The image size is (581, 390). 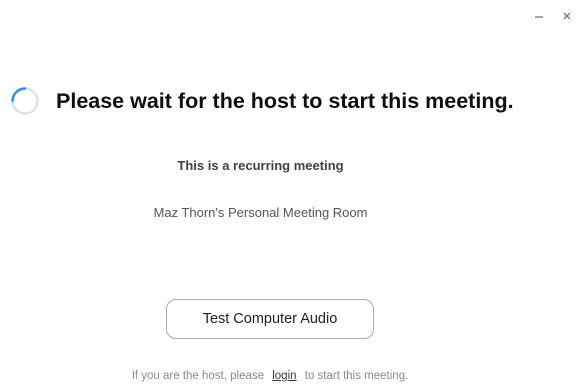 What do you see at coordinates (553, 16) in the screenshot?
I see `window-controls` at bounding box center [553, 16].